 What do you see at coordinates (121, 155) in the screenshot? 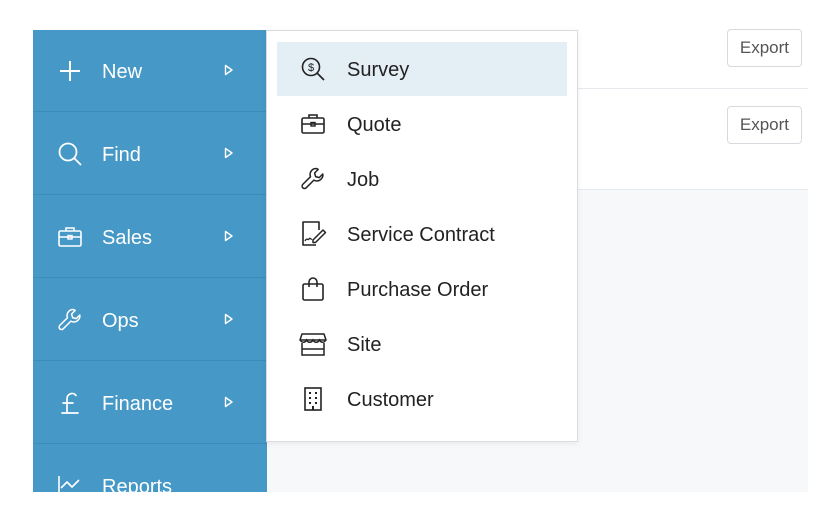
I see `sidebar-item-label: Find` at bounding box center [121, 155].